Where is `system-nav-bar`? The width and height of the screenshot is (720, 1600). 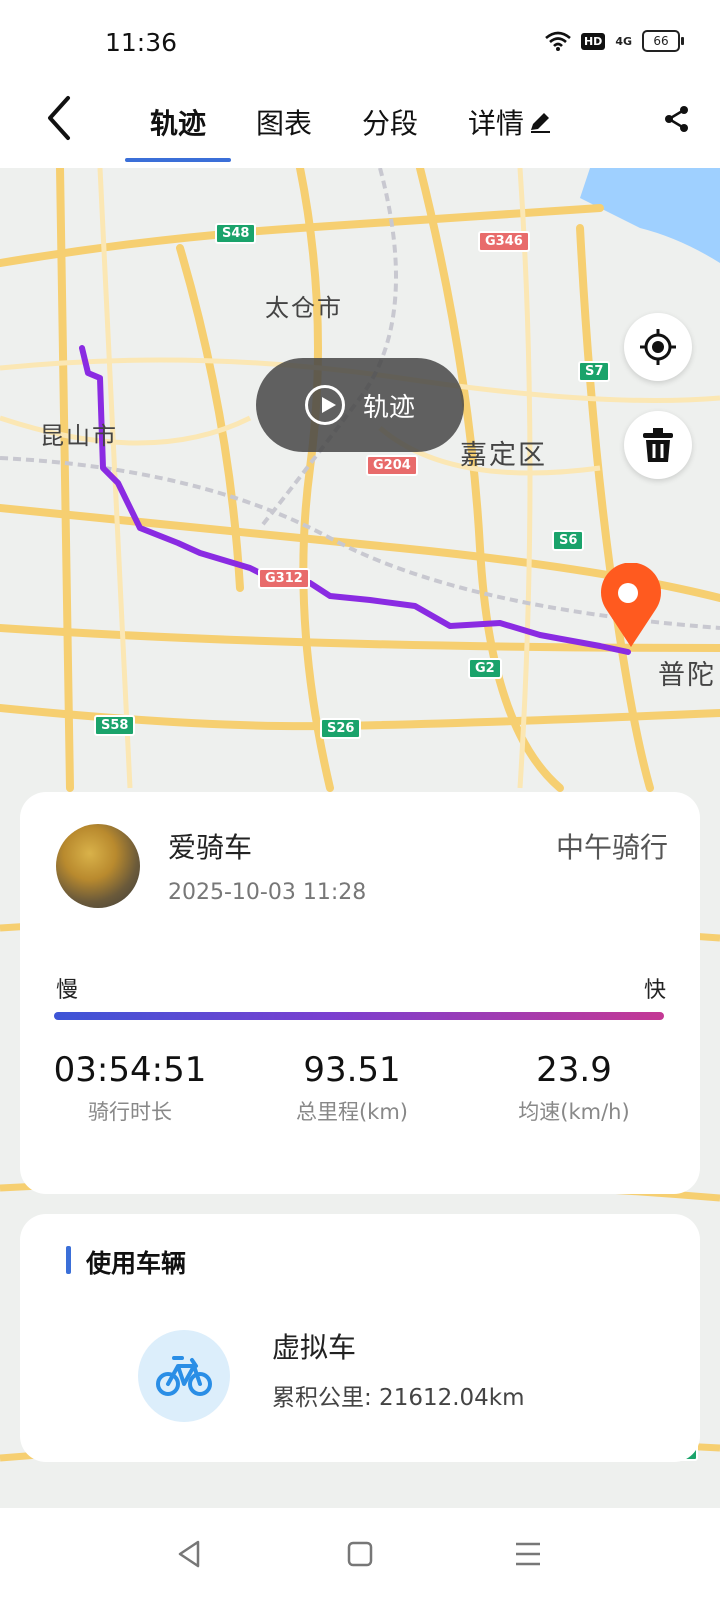 system-nav-bar is located at coordinates (360, 1554).